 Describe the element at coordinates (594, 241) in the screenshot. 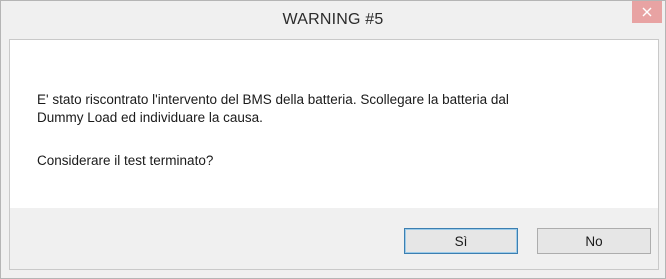

I see `no-button: No` at that location.